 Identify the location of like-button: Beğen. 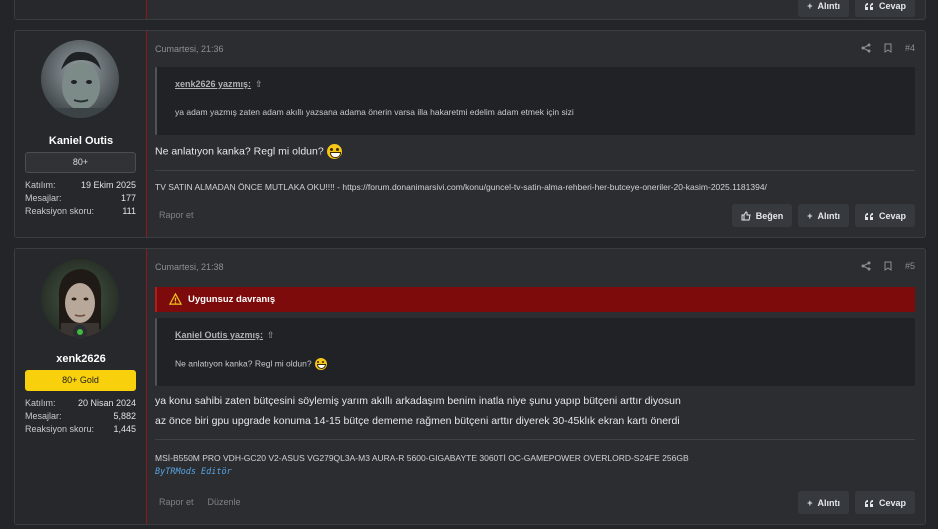
(762, 215).